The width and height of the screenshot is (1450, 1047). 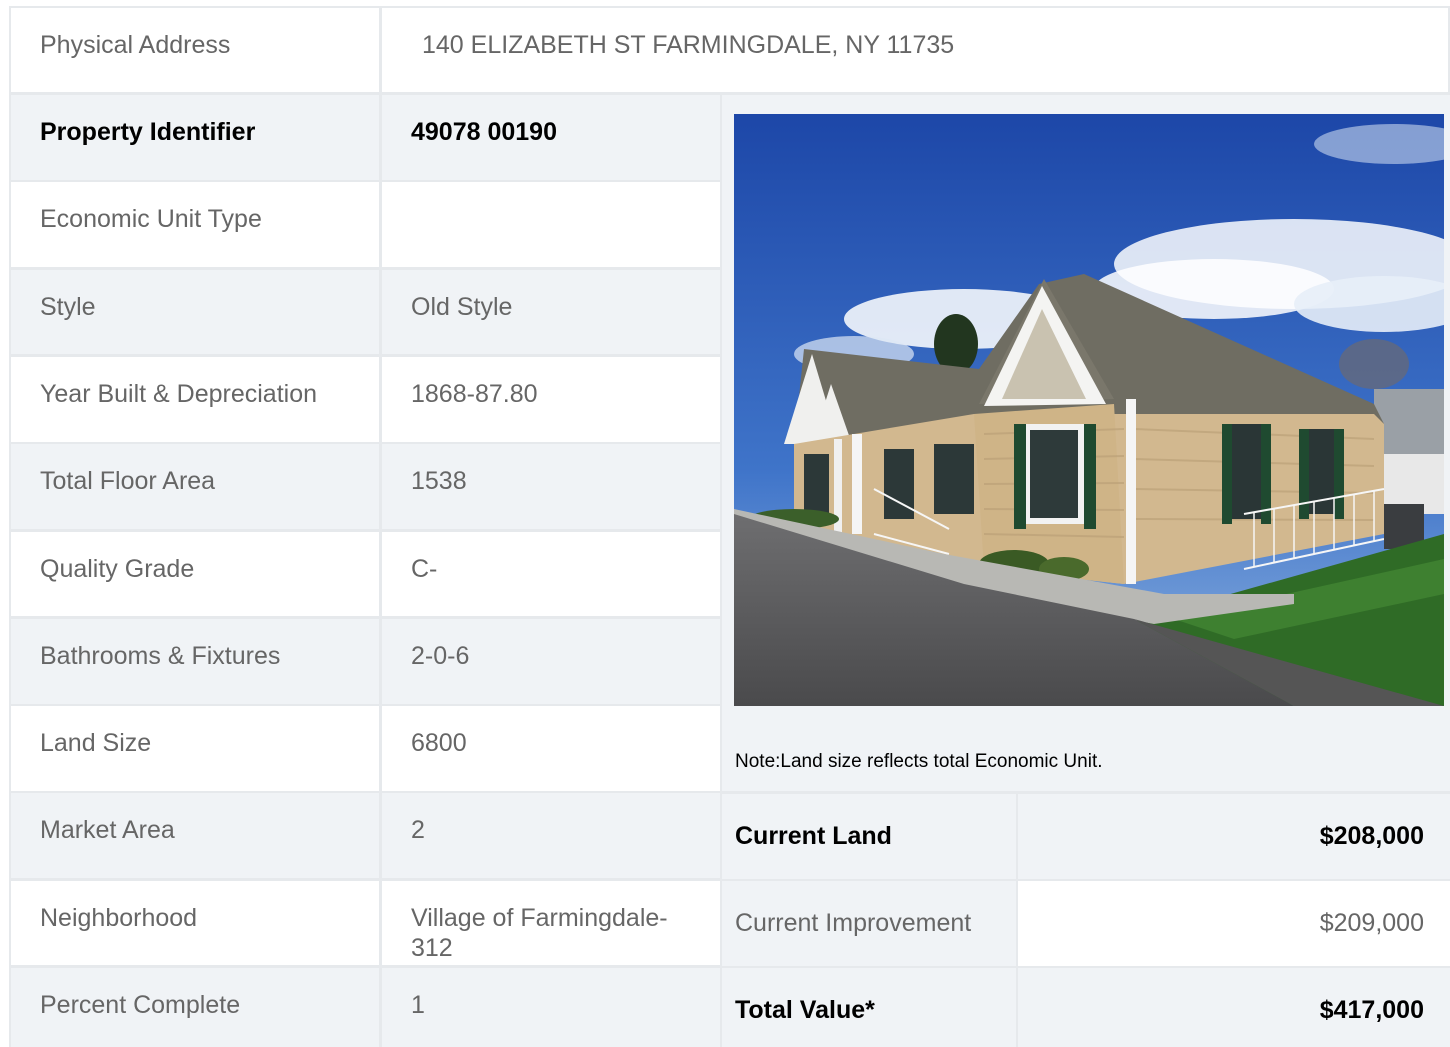 What do you see at coordinates (551, 312) in the screenshot?
I see `row-value-cell: Old Style` at bounding box center [551, 312].